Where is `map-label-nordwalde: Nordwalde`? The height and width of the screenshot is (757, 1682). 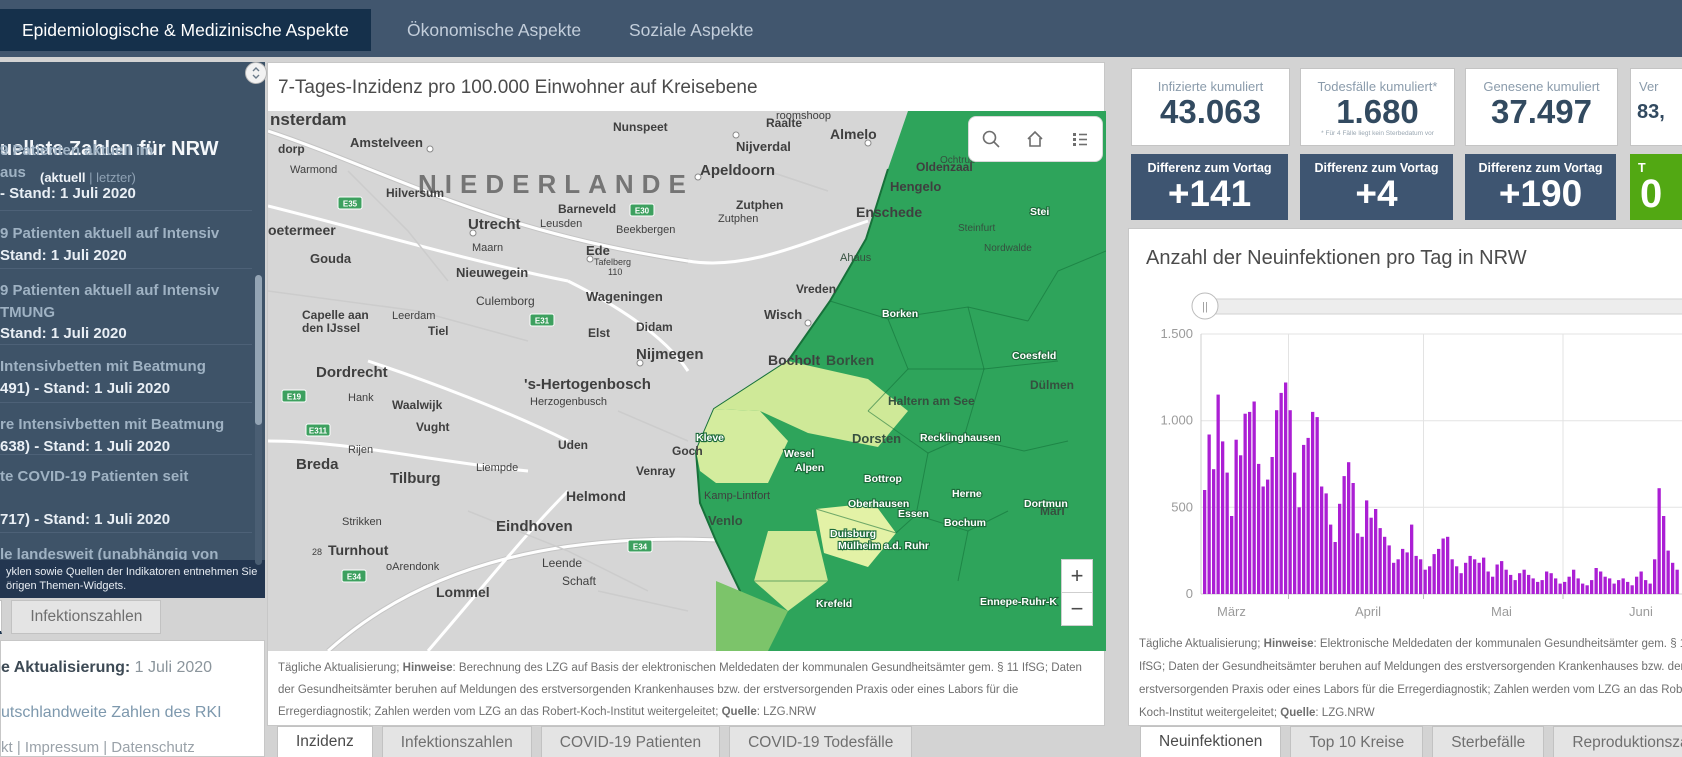
map-label-nordwalde: Nordwalde is located at coordinates (1008, 248).